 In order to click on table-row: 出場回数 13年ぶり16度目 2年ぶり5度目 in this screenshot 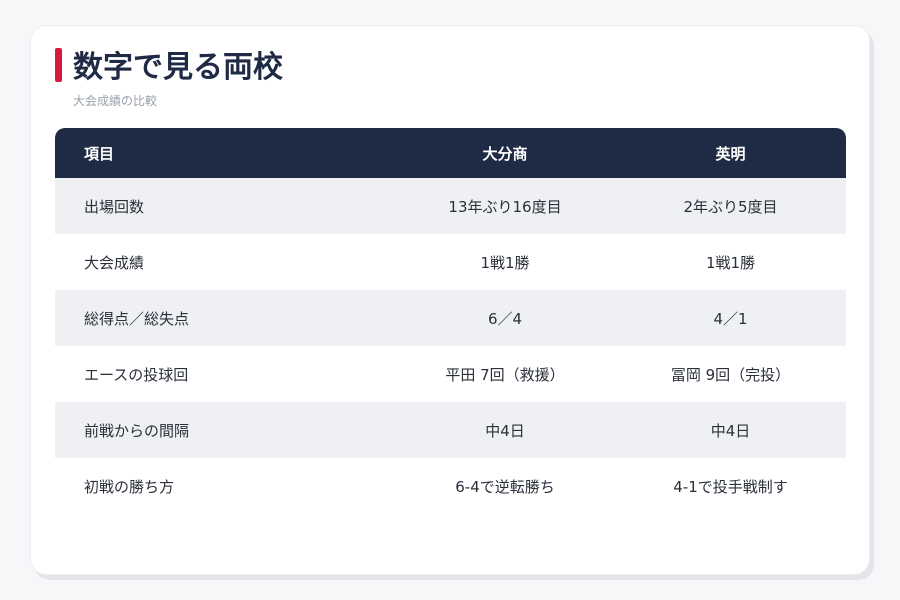, I will do `click(450, 206)`.